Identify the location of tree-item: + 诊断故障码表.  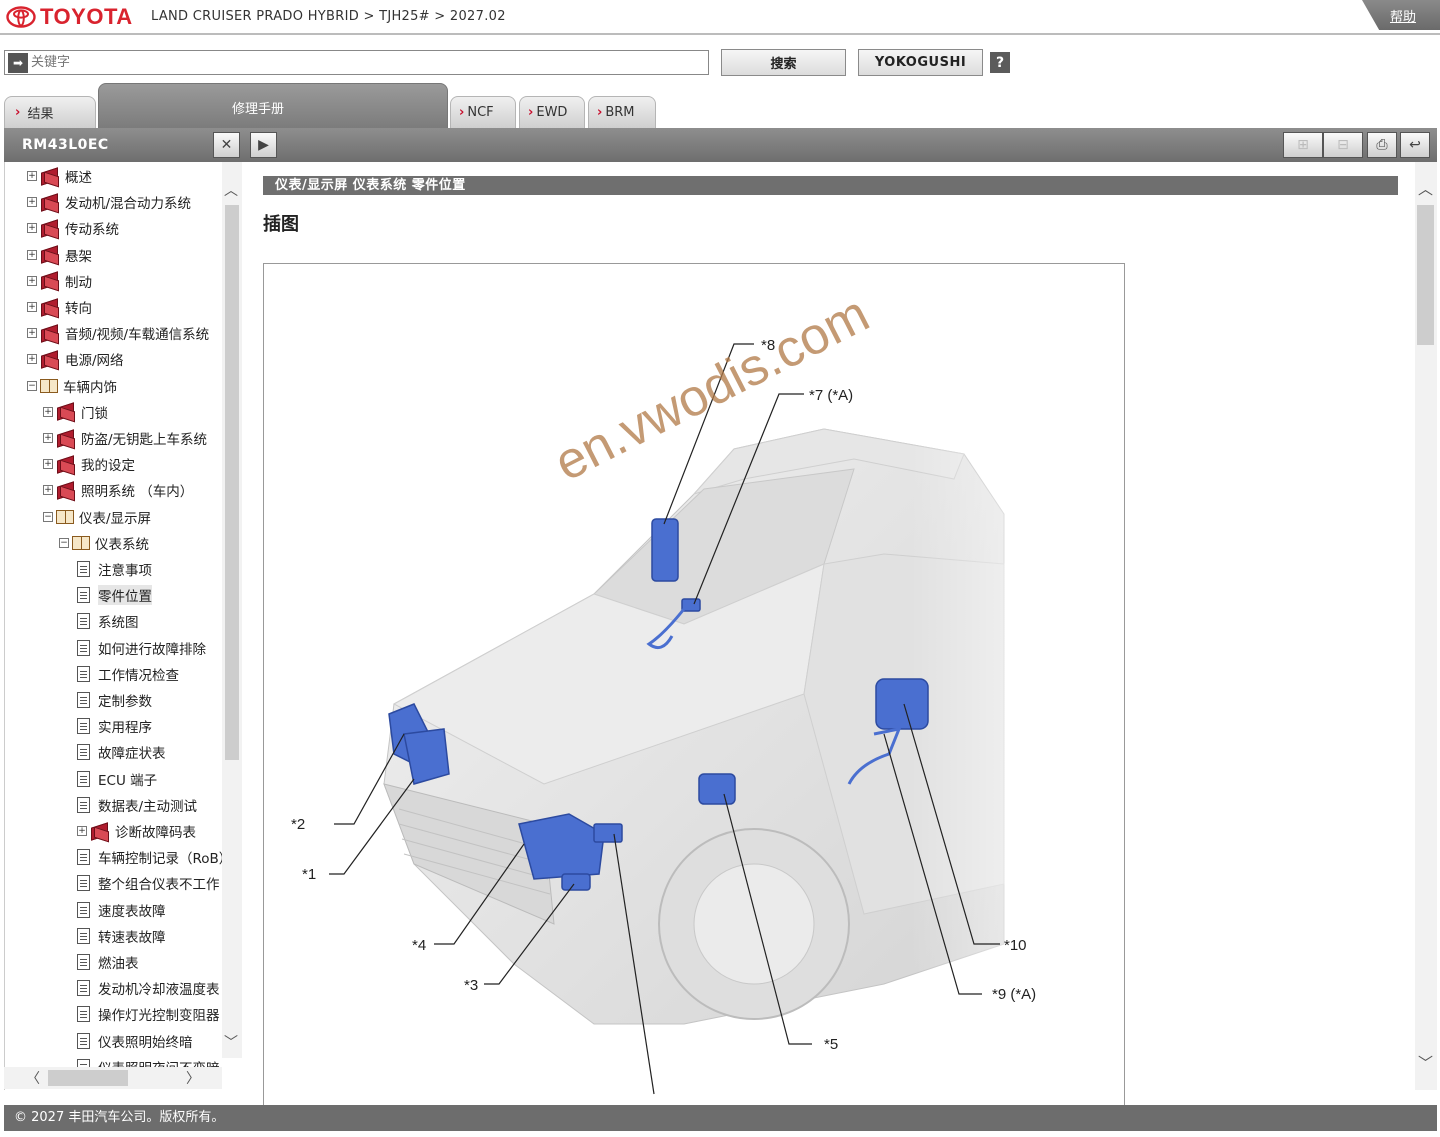
(136, 831).